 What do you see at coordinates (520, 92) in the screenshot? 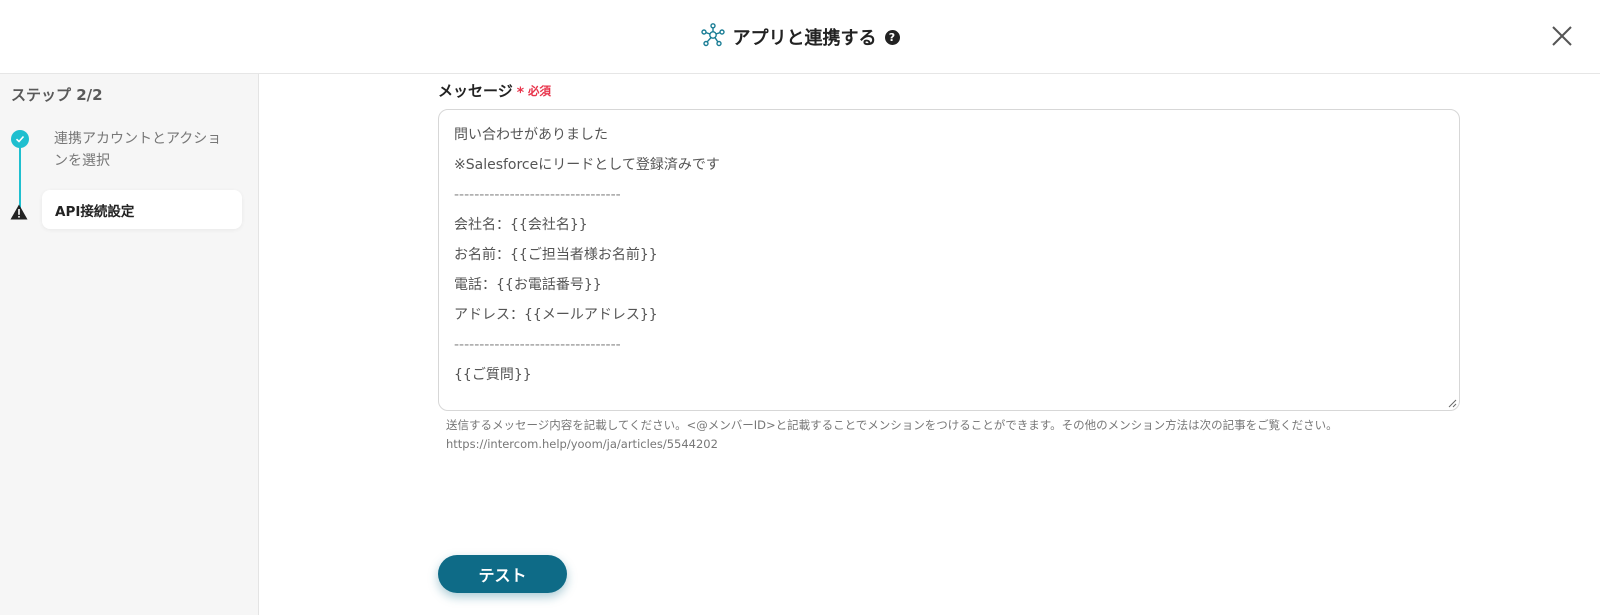
I see `required-asterisk: *` at bounding box center [520, 92].